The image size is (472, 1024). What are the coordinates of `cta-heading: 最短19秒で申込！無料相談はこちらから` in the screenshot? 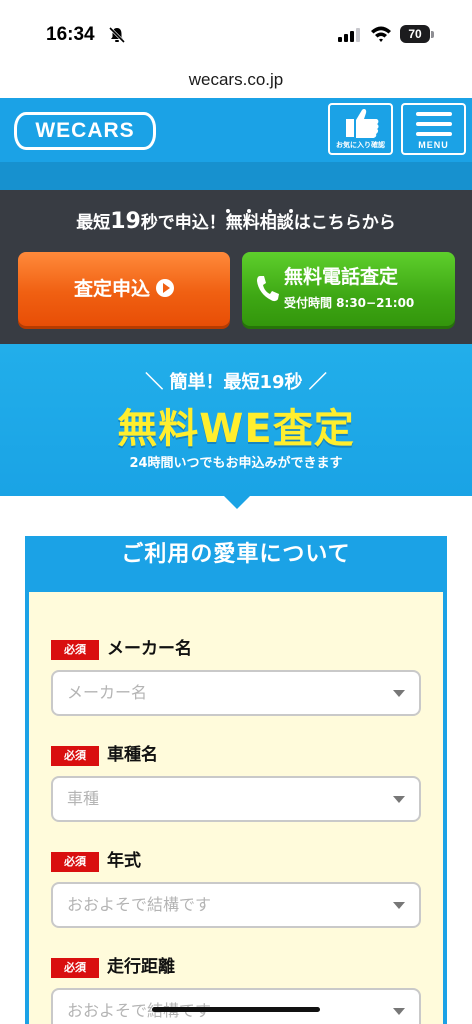 It's located at (236, 221).